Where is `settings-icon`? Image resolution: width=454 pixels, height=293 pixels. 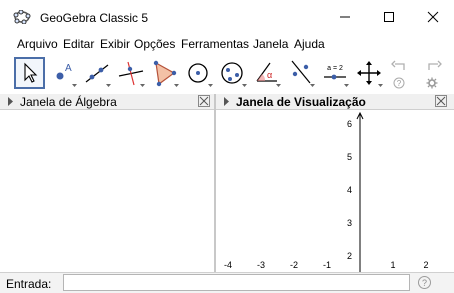
settings-icon is located at coordinates (432, 83).